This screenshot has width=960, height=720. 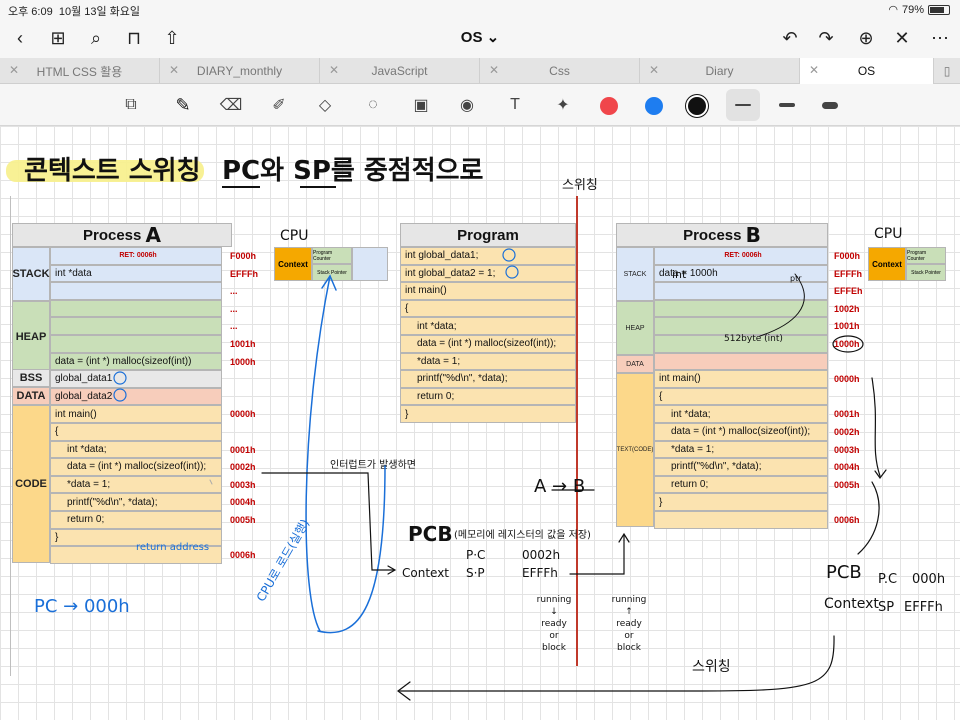 I want to click on tab-label: JavaScript, so click(x=399, y=71).